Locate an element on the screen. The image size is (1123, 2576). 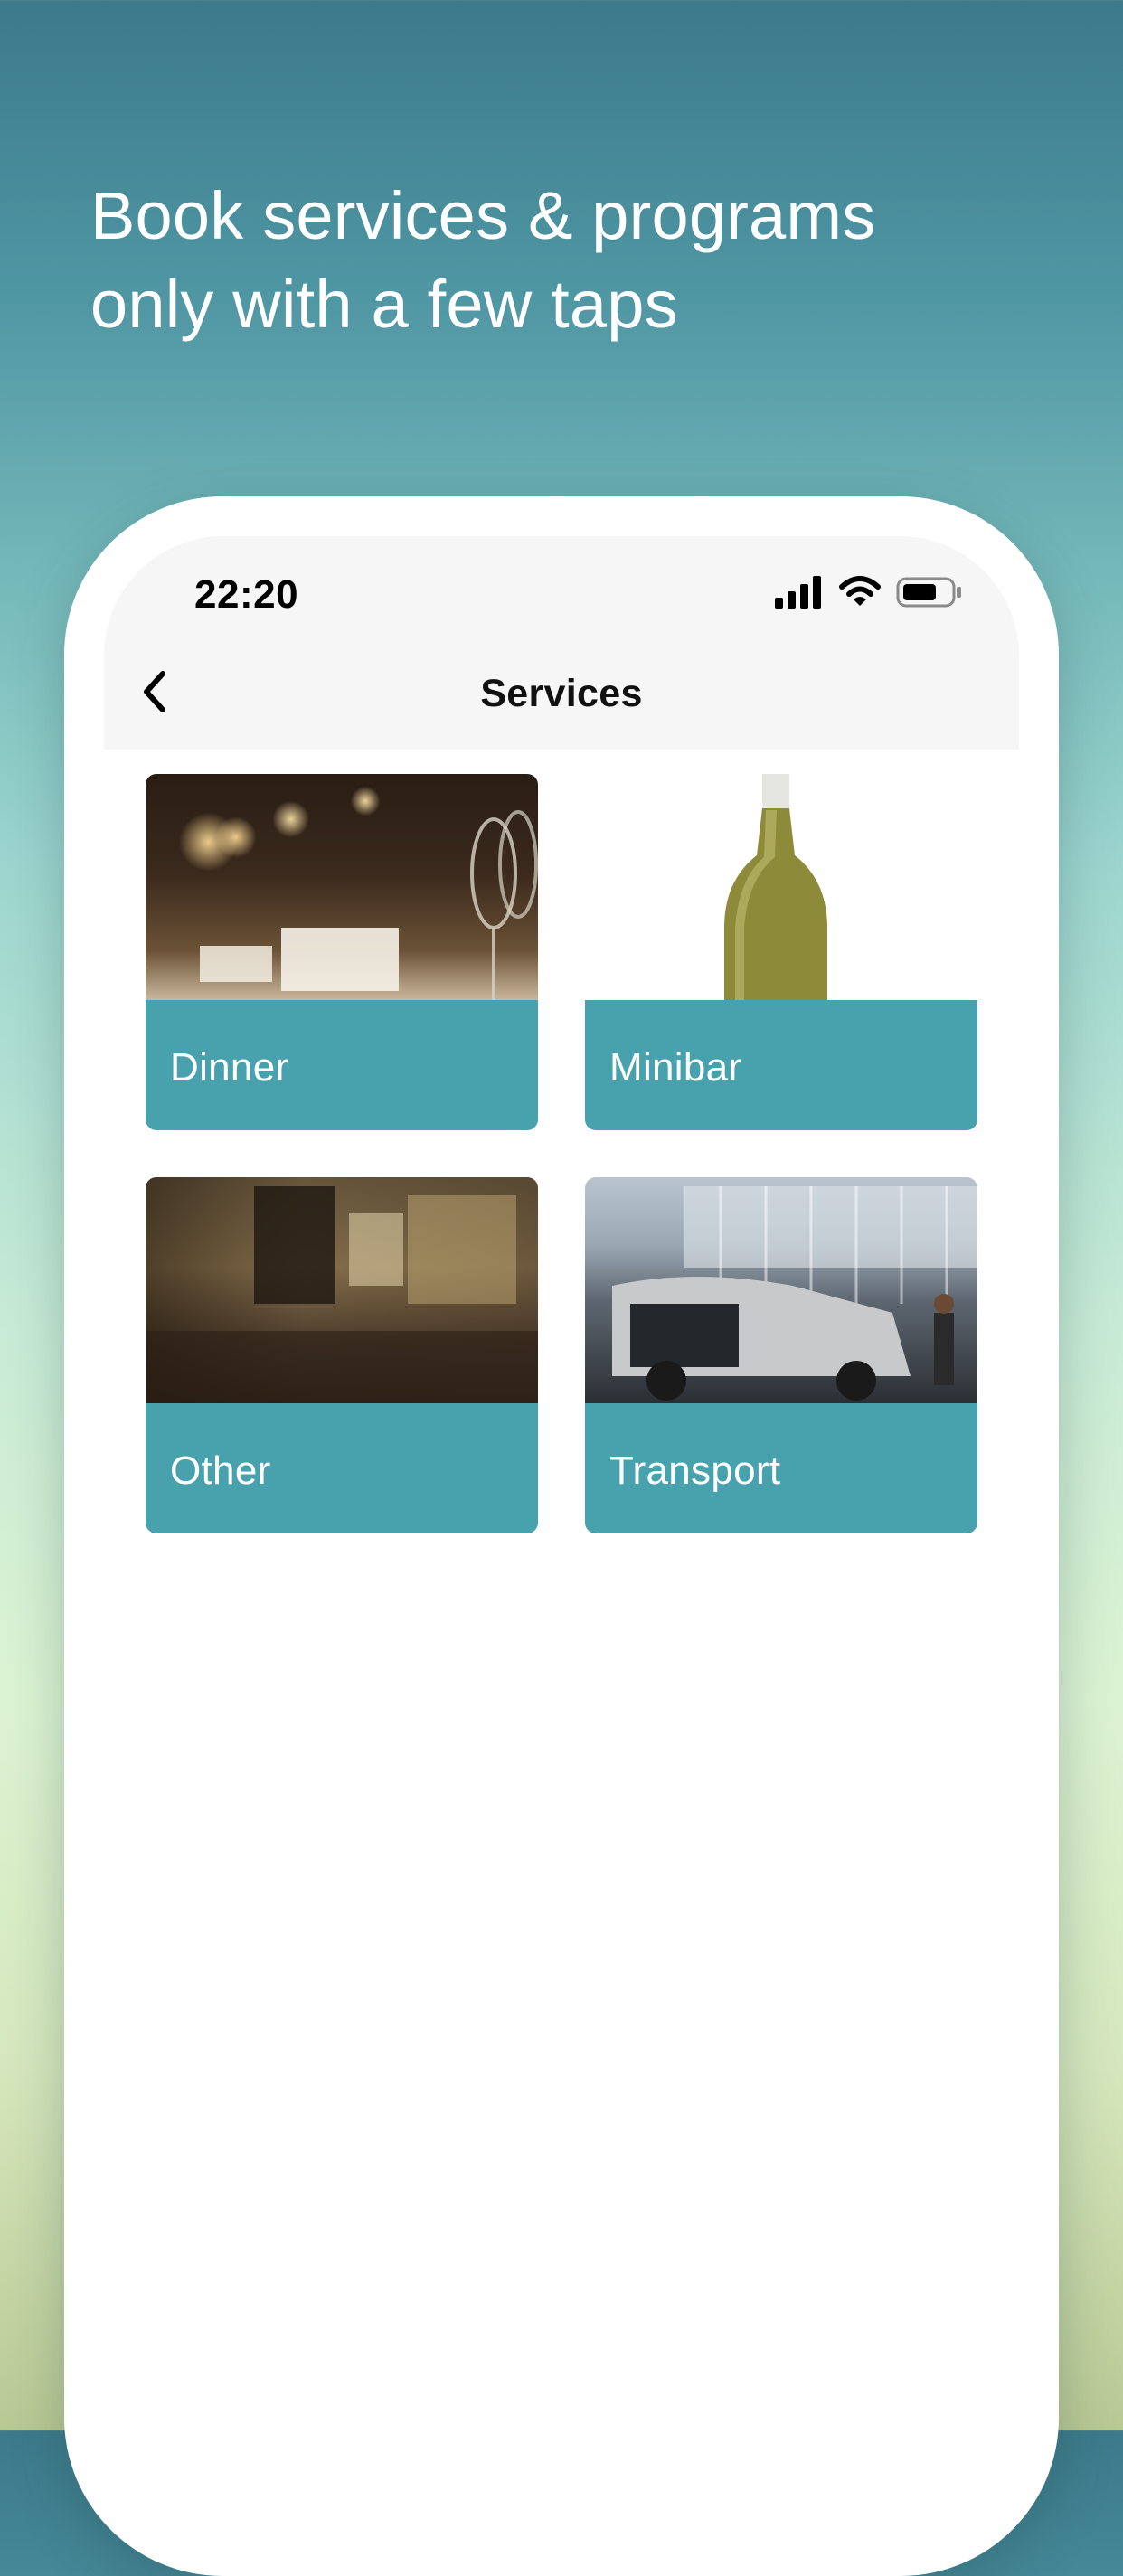
headline-line-2: only with a few taps is located at coordinates (384, 304).